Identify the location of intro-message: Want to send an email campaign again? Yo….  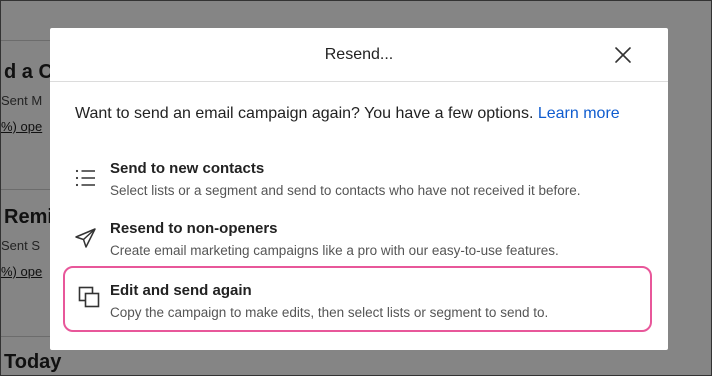
(304, 113).